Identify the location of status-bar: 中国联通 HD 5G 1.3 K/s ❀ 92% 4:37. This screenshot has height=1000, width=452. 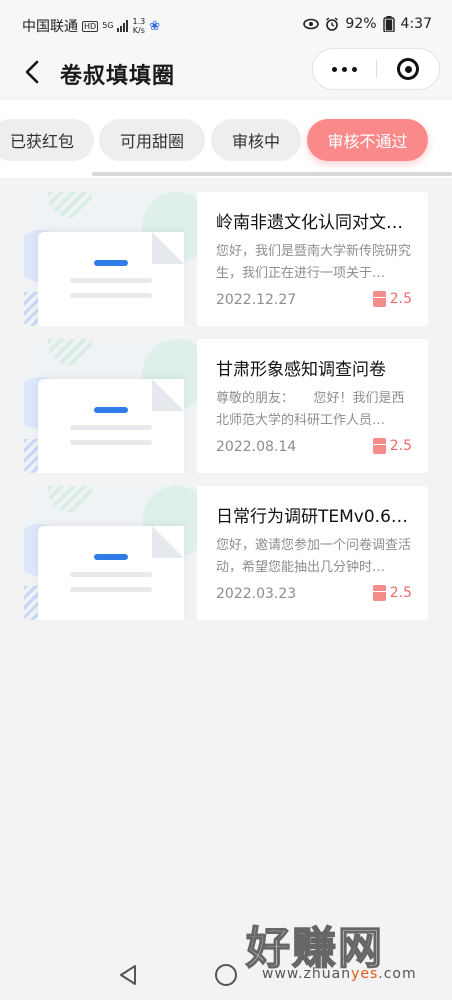
(226, 24).